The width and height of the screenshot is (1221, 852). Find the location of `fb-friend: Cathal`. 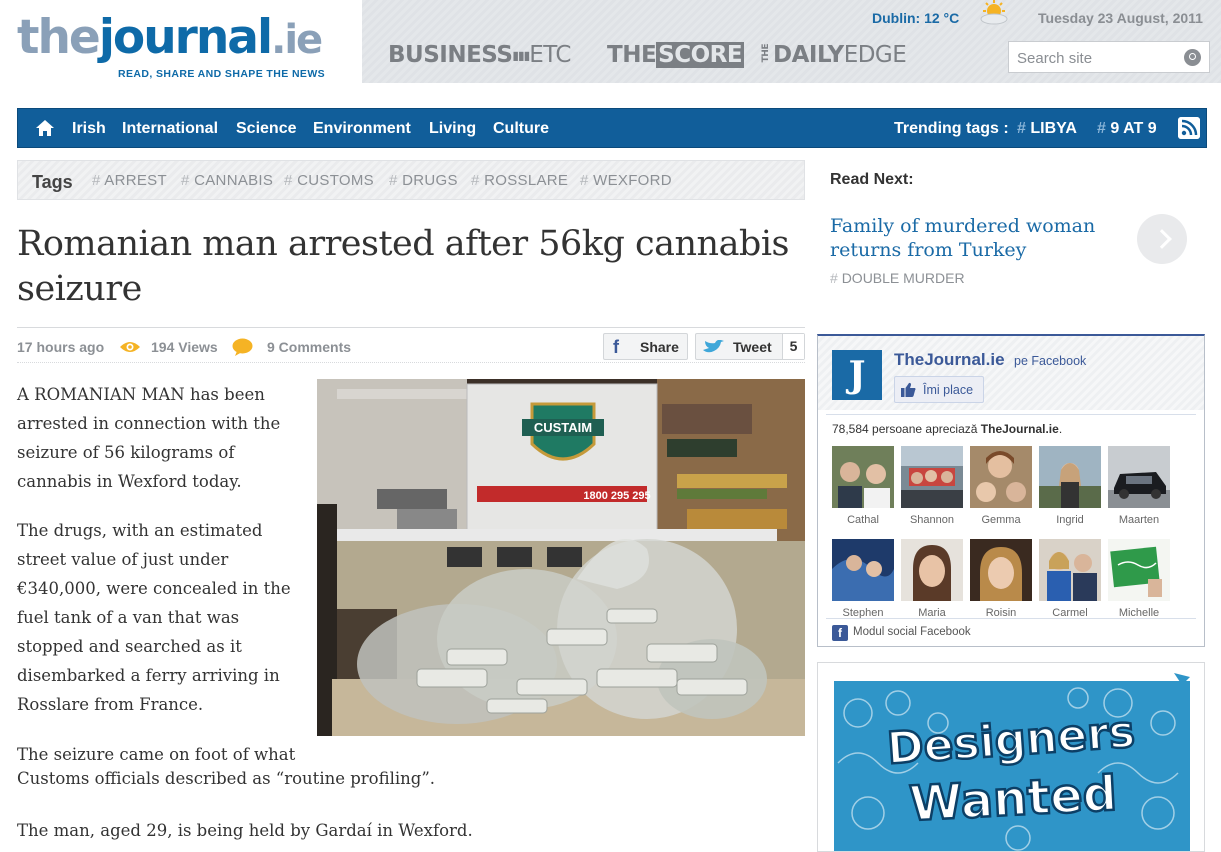

fb-friend: Cathal is located at coordinates (863, 486).